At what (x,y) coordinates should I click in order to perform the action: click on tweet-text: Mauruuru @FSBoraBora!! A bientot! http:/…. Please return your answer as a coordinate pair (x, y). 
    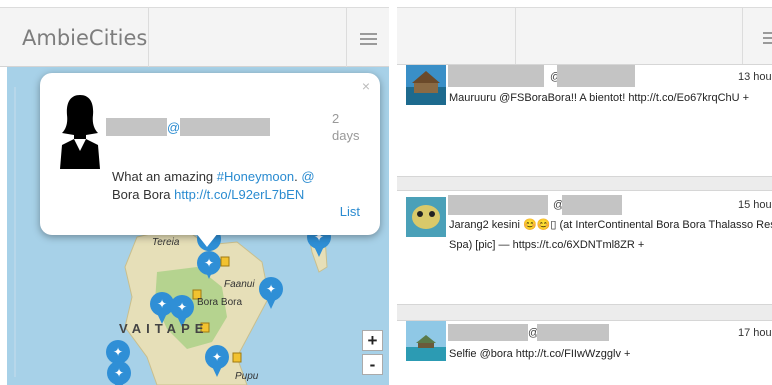
    Looking at the image, I should click on (599, 98).